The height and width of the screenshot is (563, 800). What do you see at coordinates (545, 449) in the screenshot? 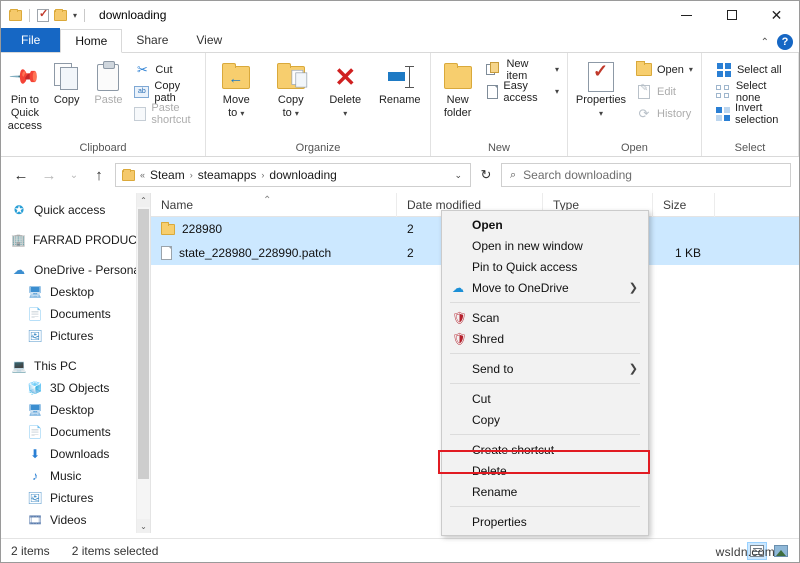
I see `context-menu-item-create-shortcut: Create shortcut` at bounding box center [545, 449].